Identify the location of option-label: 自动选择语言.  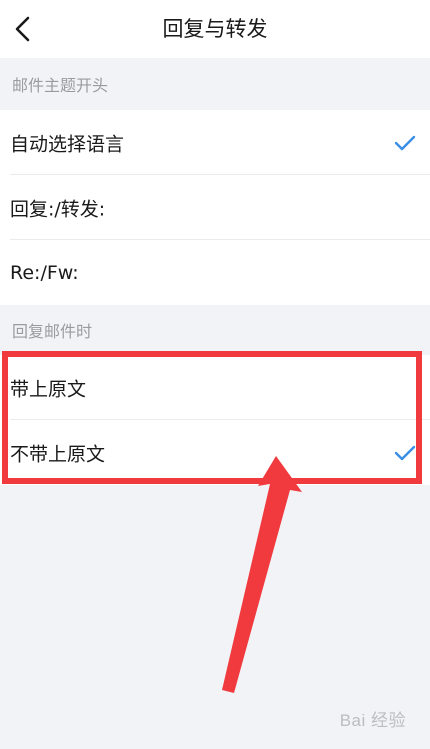
(67, 144).